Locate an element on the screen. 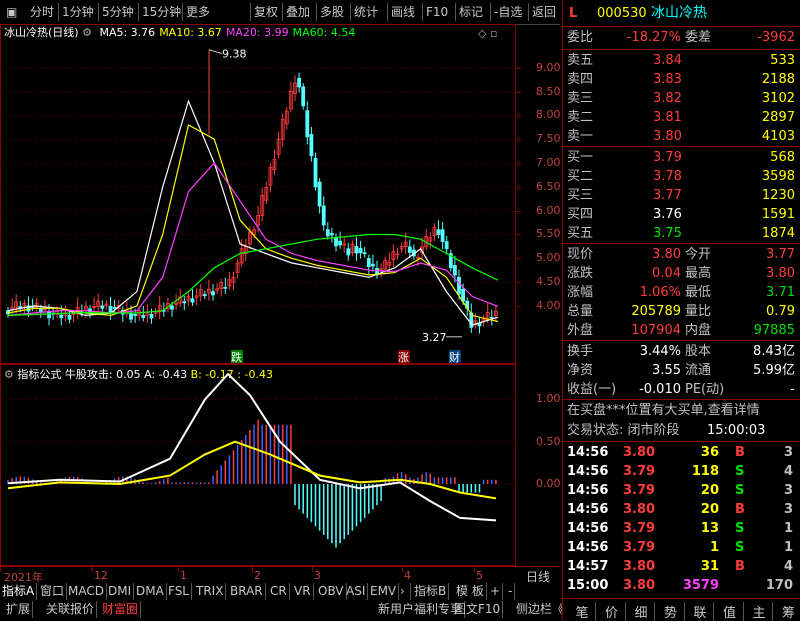 The width and height of the screenshot is (800, 621). toolbar-item-1: 1分钟 is located at coordinates (78, 12).